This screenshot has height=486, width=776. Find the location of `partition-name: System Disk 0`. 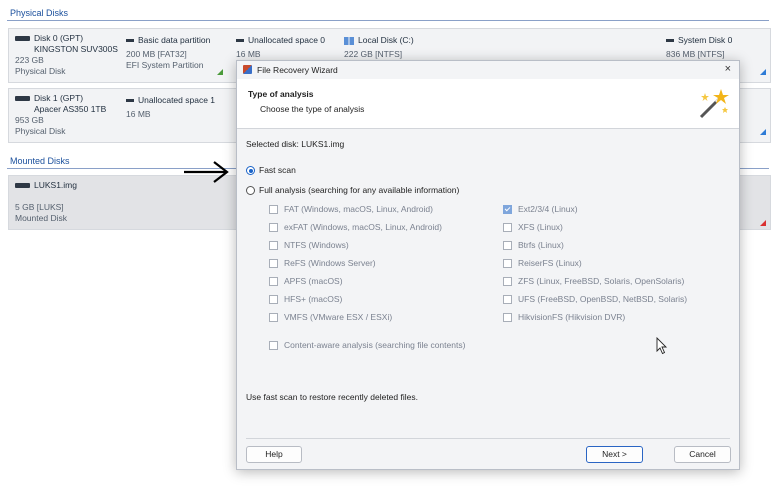

partition-name: System Disk 0 is located at coordinates (705, 40).